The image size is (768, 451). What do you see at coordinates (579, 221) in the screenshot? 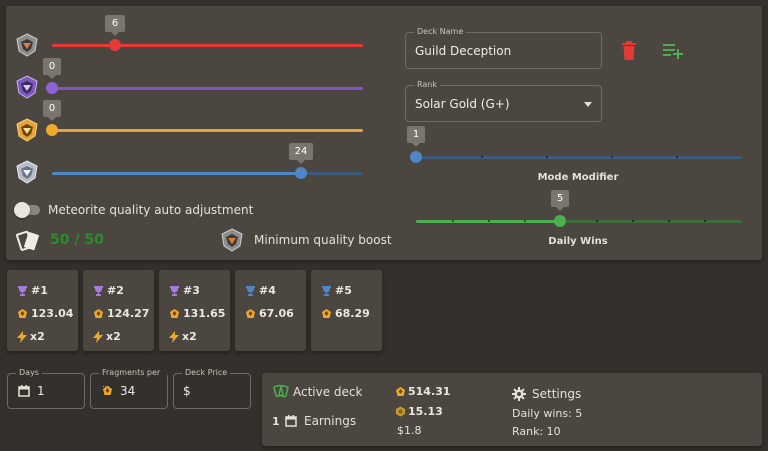
I see `daily-wins-ticks` at bounding box center [579, 221].